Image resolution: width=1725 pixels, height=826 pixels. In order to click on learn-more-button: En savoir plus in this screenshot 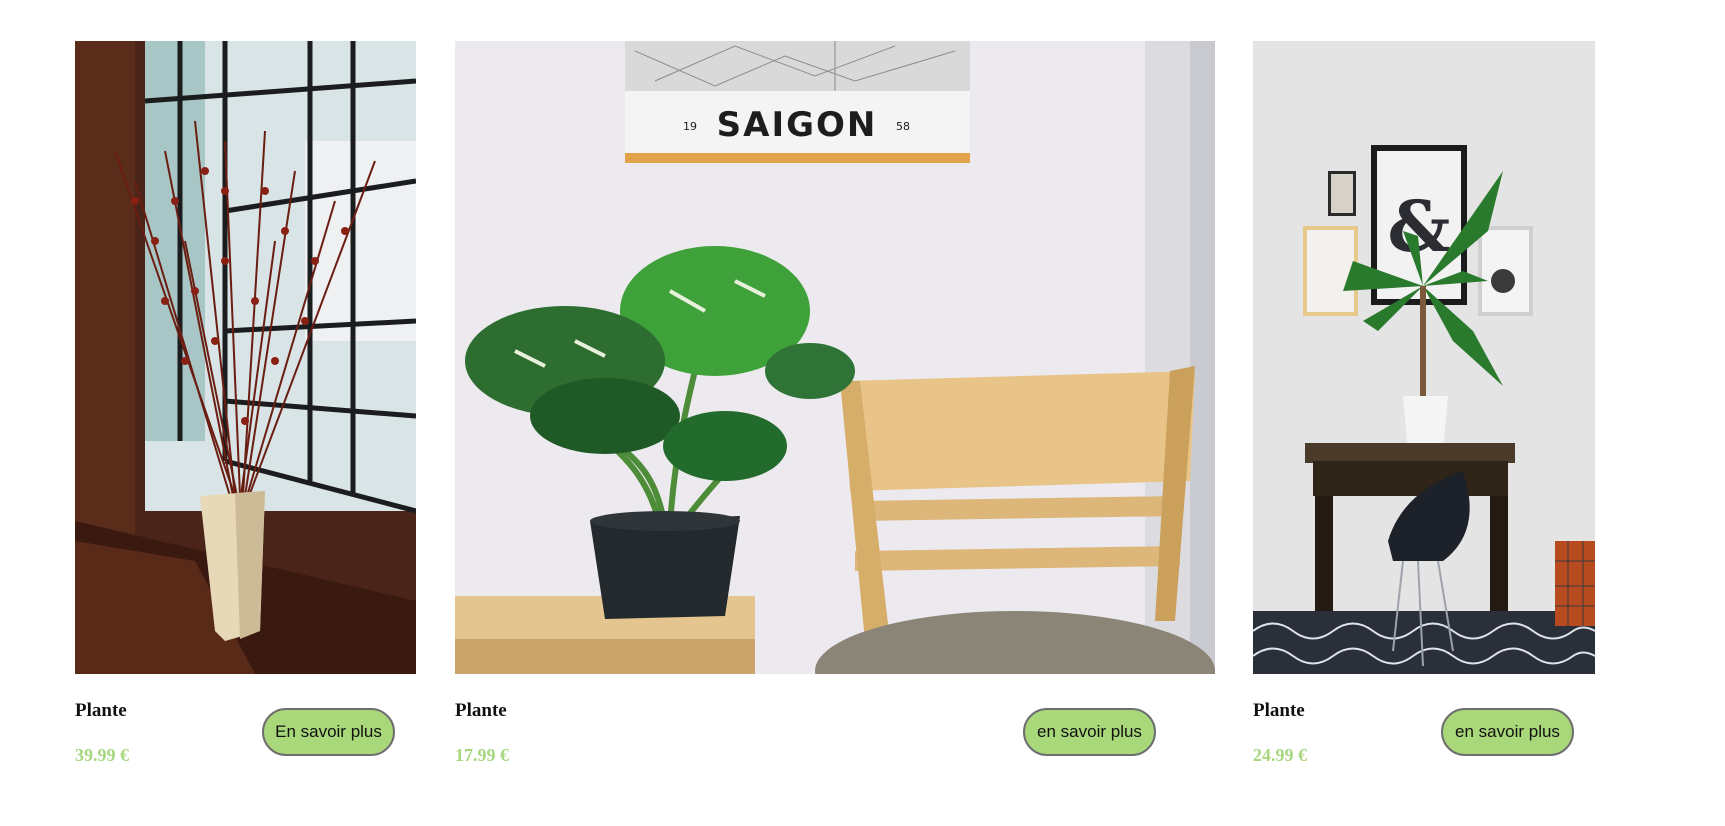, I will do `click(328, 732)`.